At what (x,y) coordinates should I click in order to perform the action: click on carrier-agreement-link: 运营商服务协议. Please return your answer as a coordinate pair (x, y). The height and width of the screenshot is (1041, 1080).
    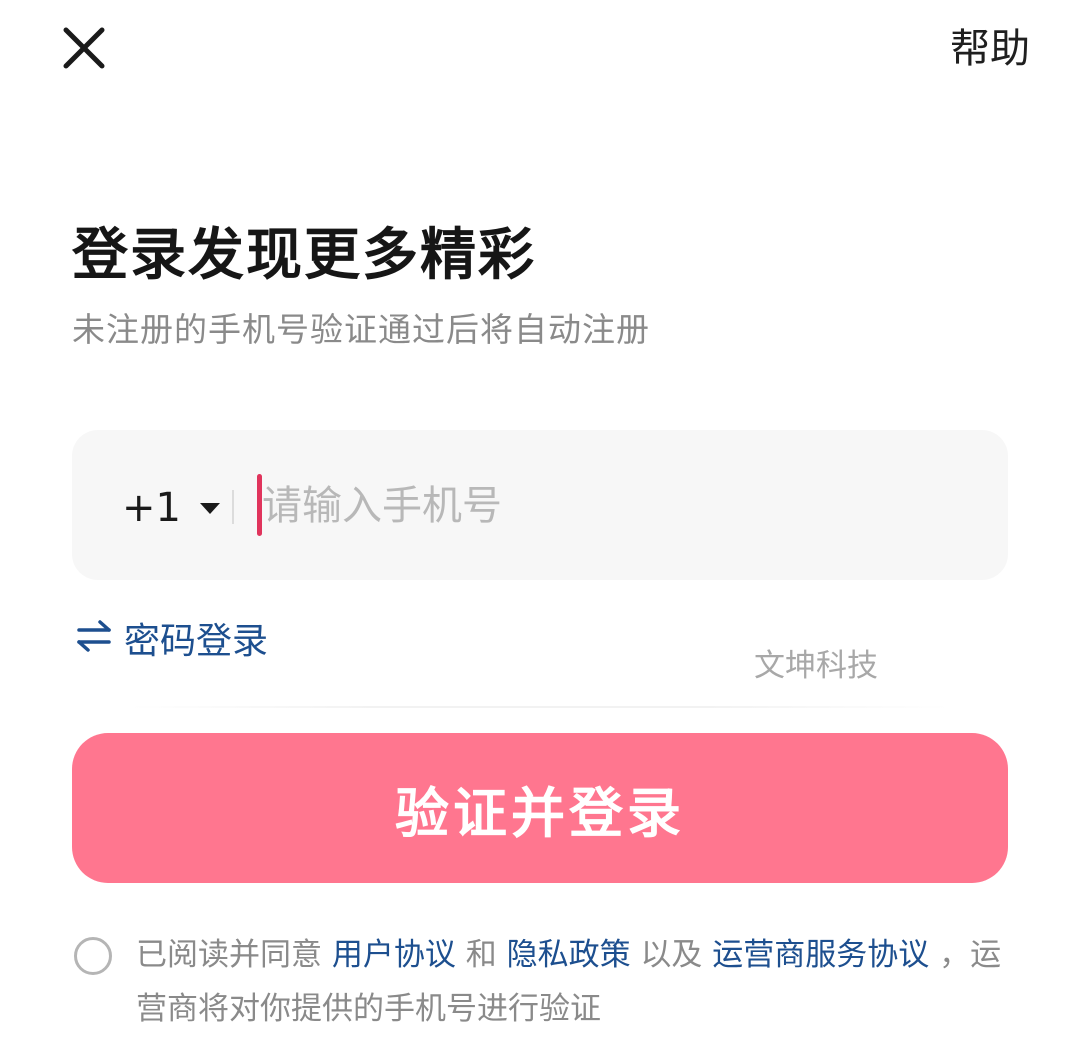
    Looking at the image, I should click on (820, 955).